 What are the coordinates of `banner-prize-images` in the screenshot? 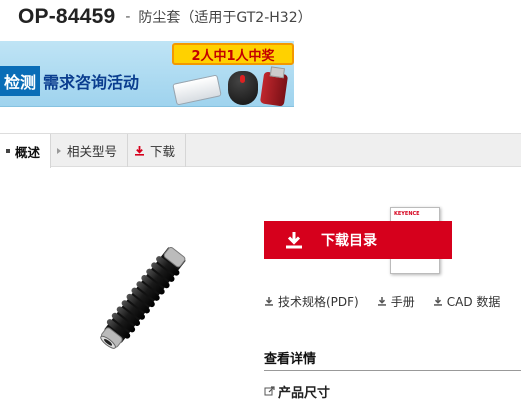 It's located at (233, 86).